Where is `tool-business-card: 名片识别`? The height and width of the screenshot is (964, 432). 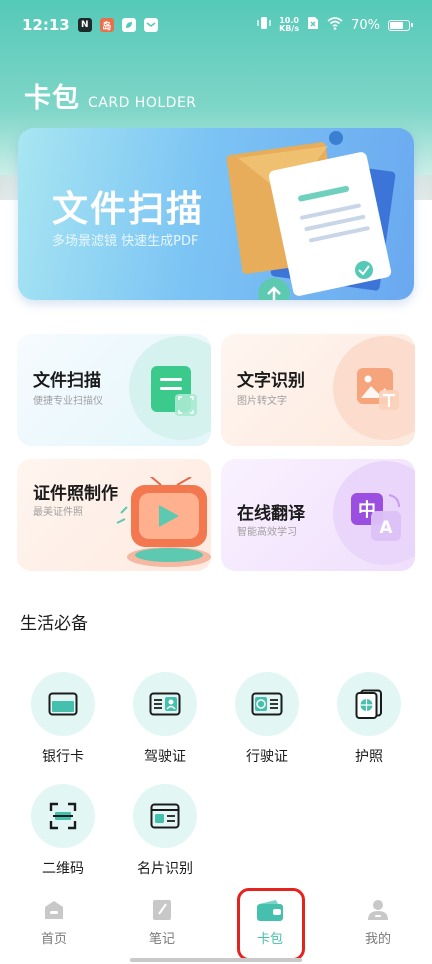 tool-business-card: 名片识别 is located at coordinates (165, 834).